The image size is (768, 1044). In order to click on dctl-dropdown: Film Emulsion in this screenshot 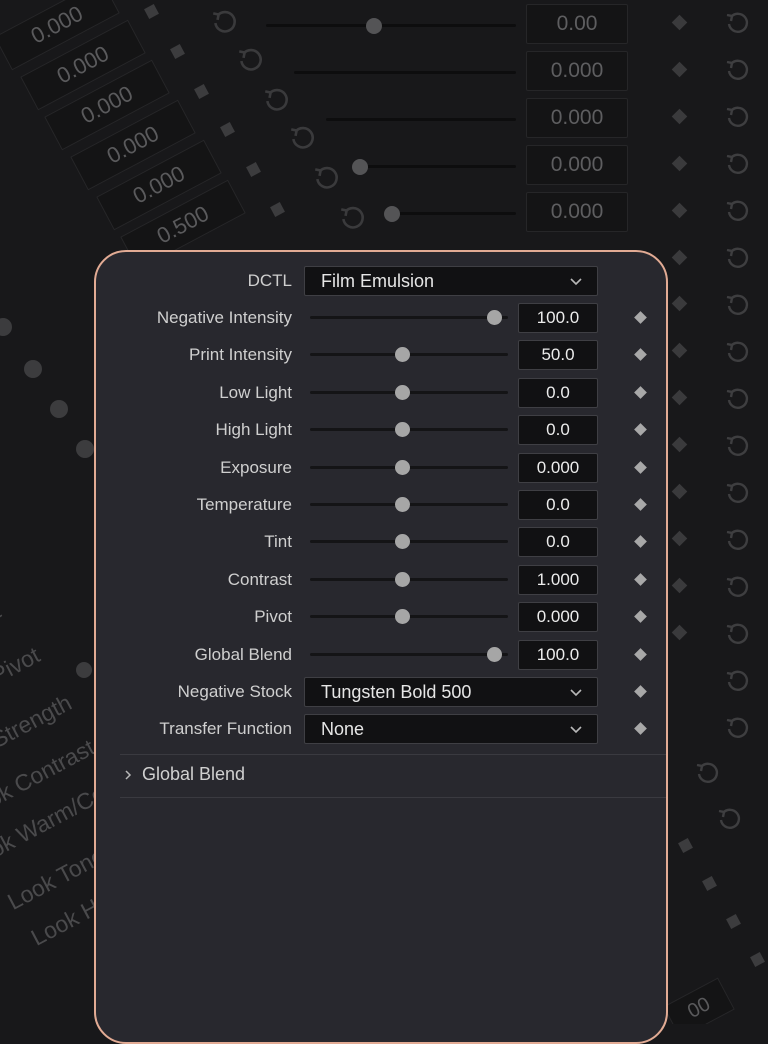, I will do `click(451, 281)`.